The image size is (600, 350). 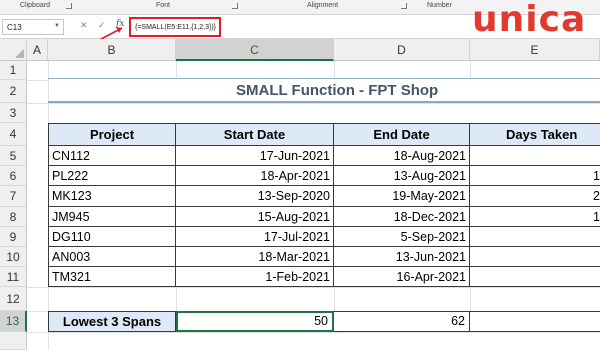 I want to click on column-header-a: A, so click(x=37, y=50).